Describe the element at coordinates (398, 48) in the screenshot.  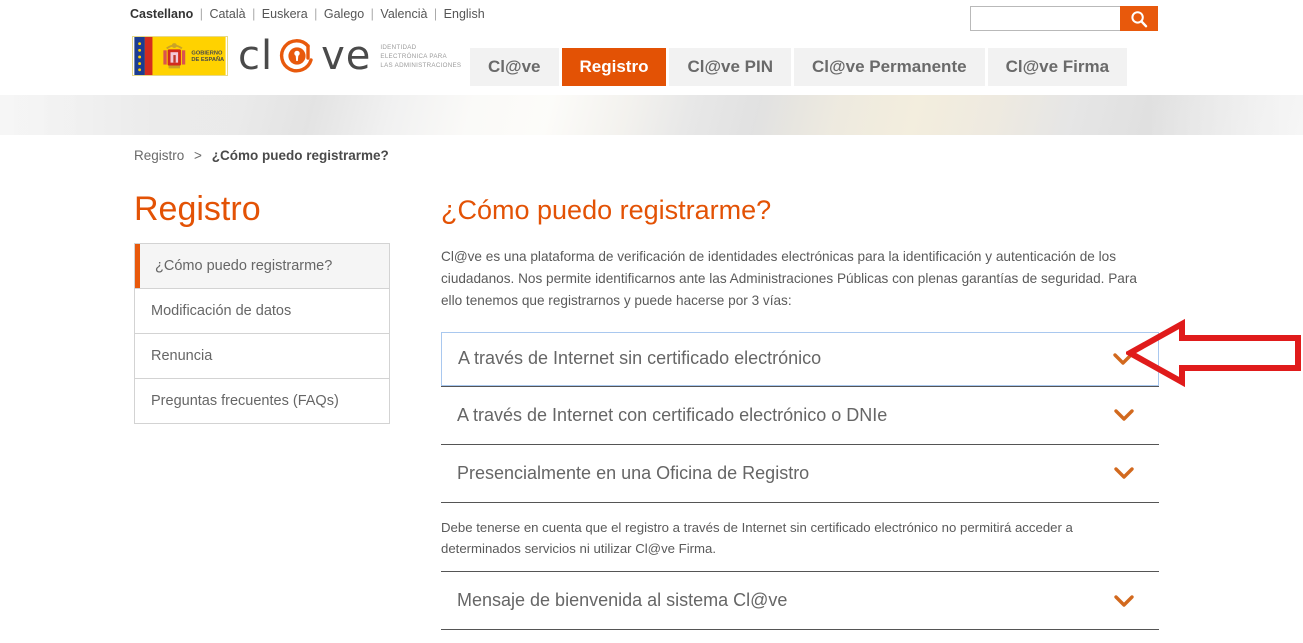
I see `brand-tagline-line1: IDENTIDAD` at that location.